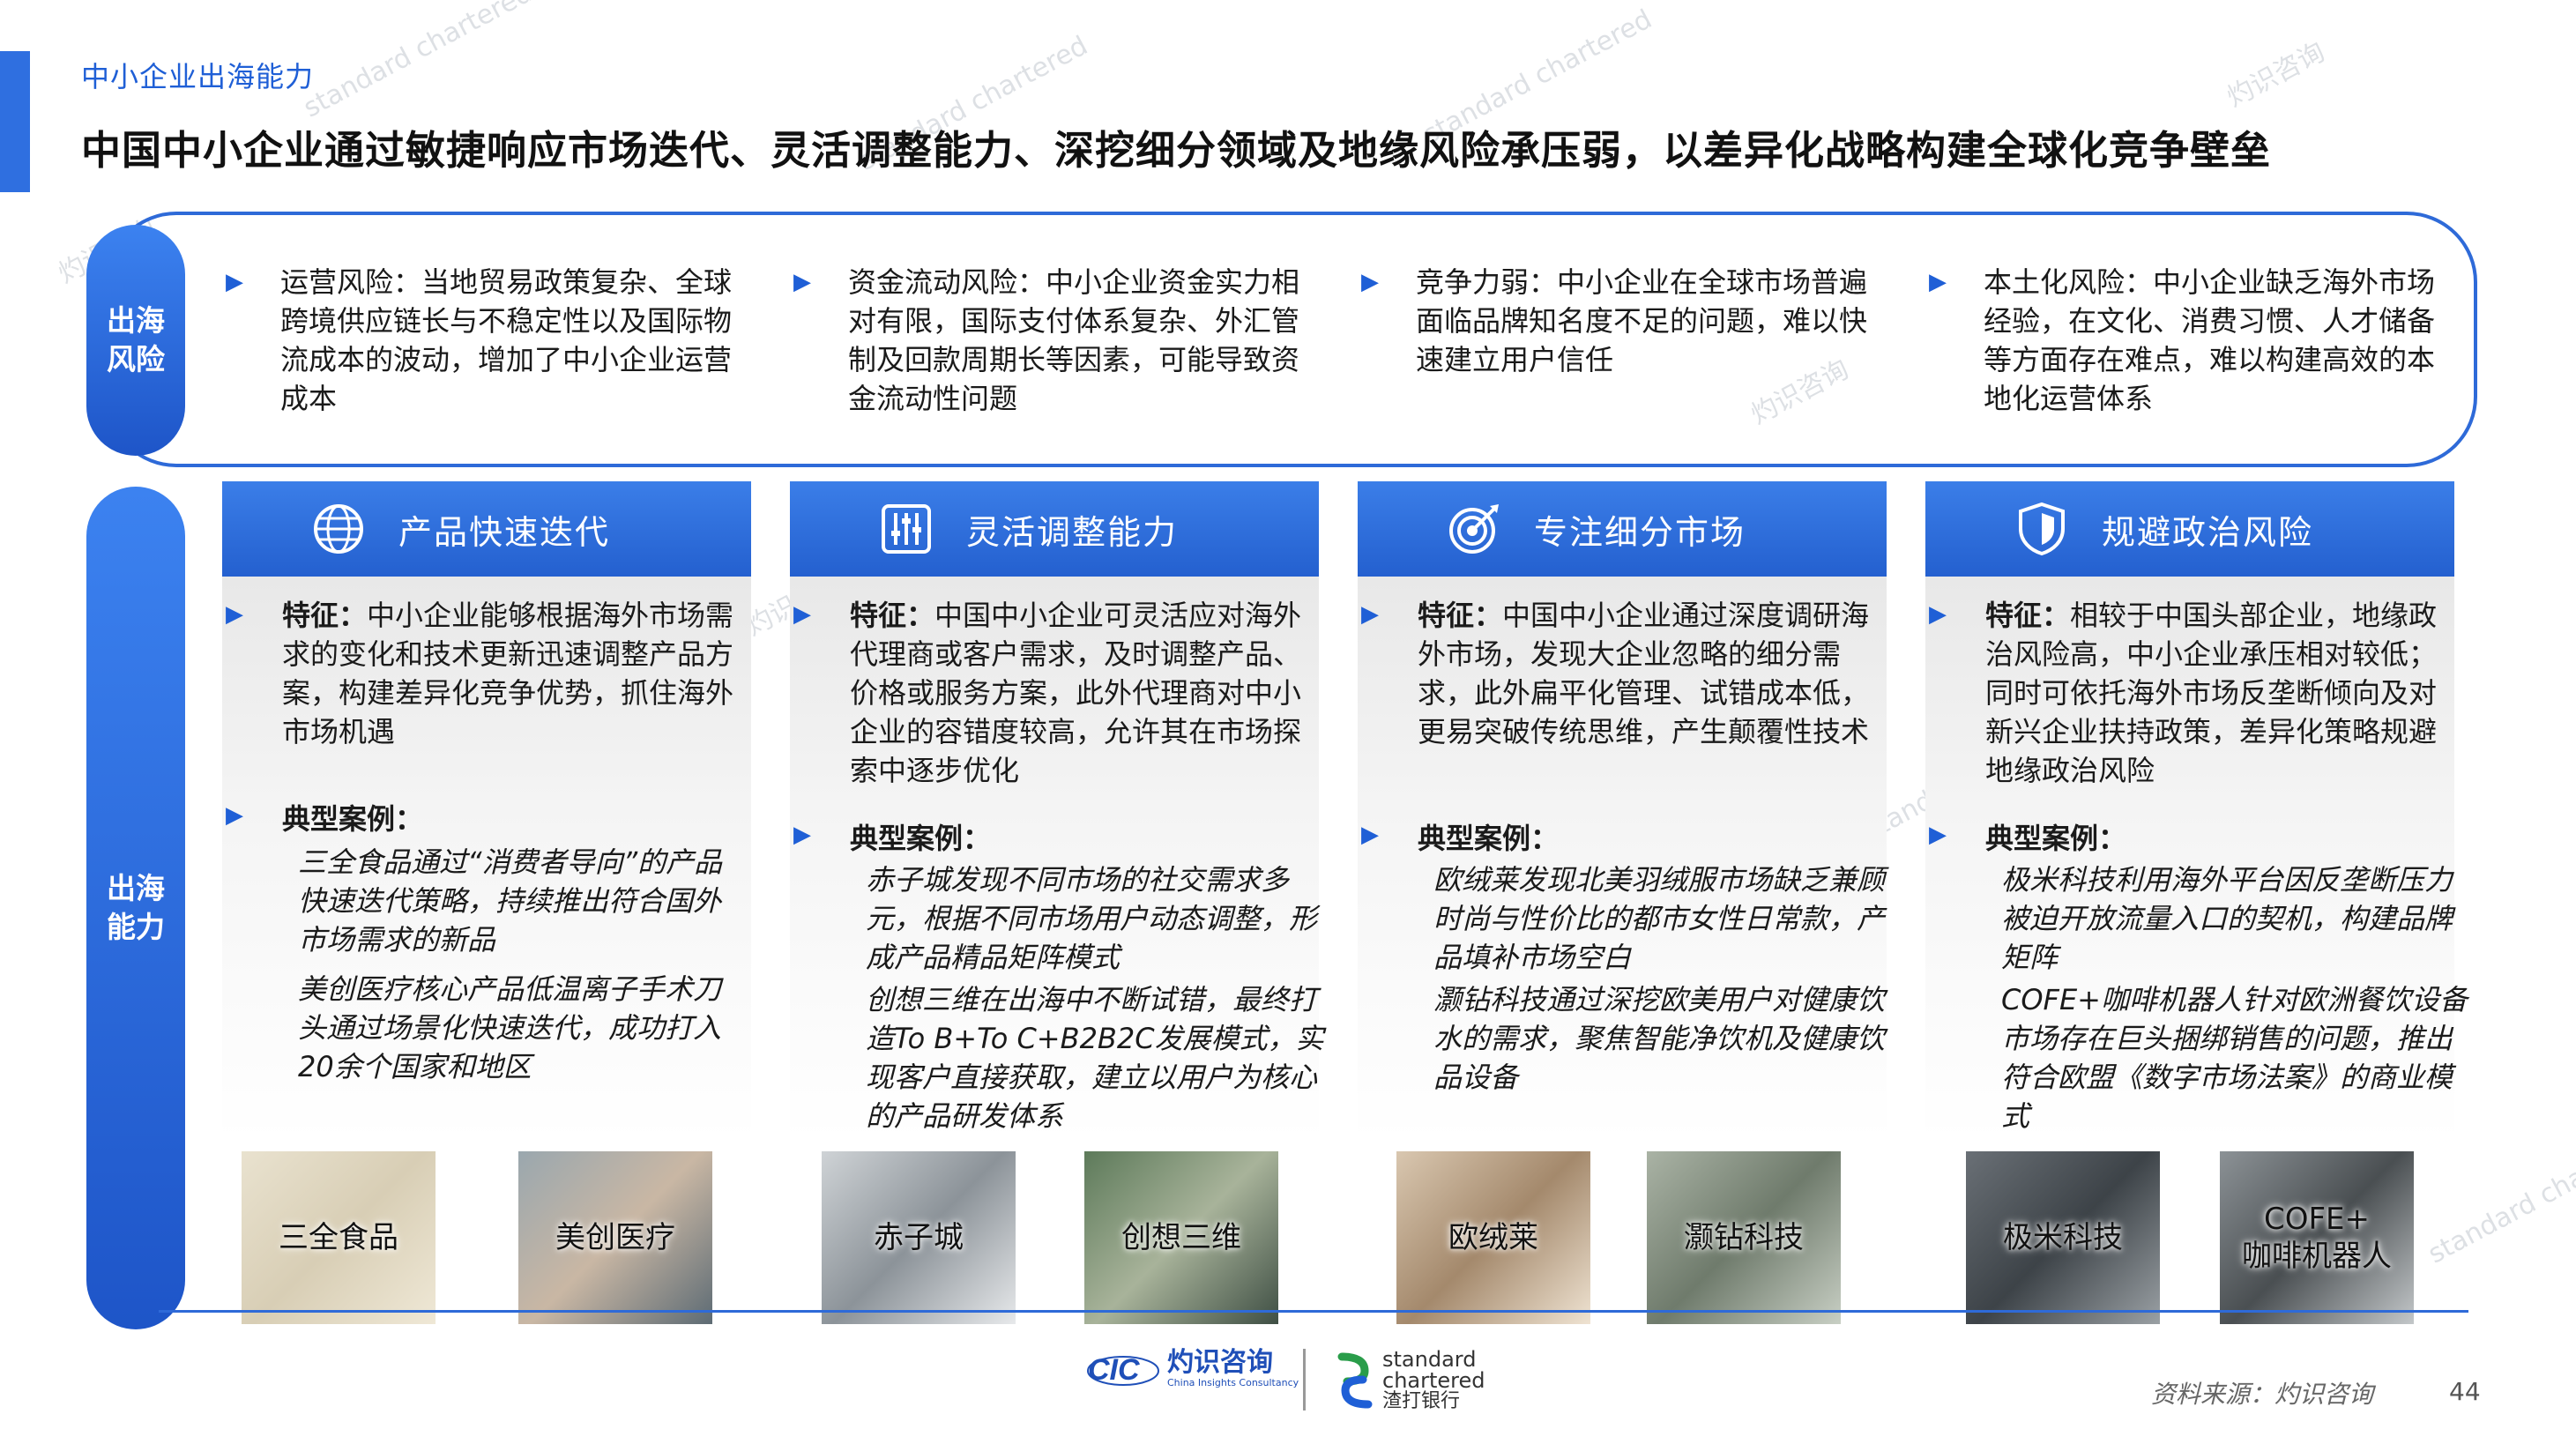  What do you see at coordinates (2276, 75) in the screenshot?
I see `watermark: 灼识咨询` at bounding box center [2276, 75].